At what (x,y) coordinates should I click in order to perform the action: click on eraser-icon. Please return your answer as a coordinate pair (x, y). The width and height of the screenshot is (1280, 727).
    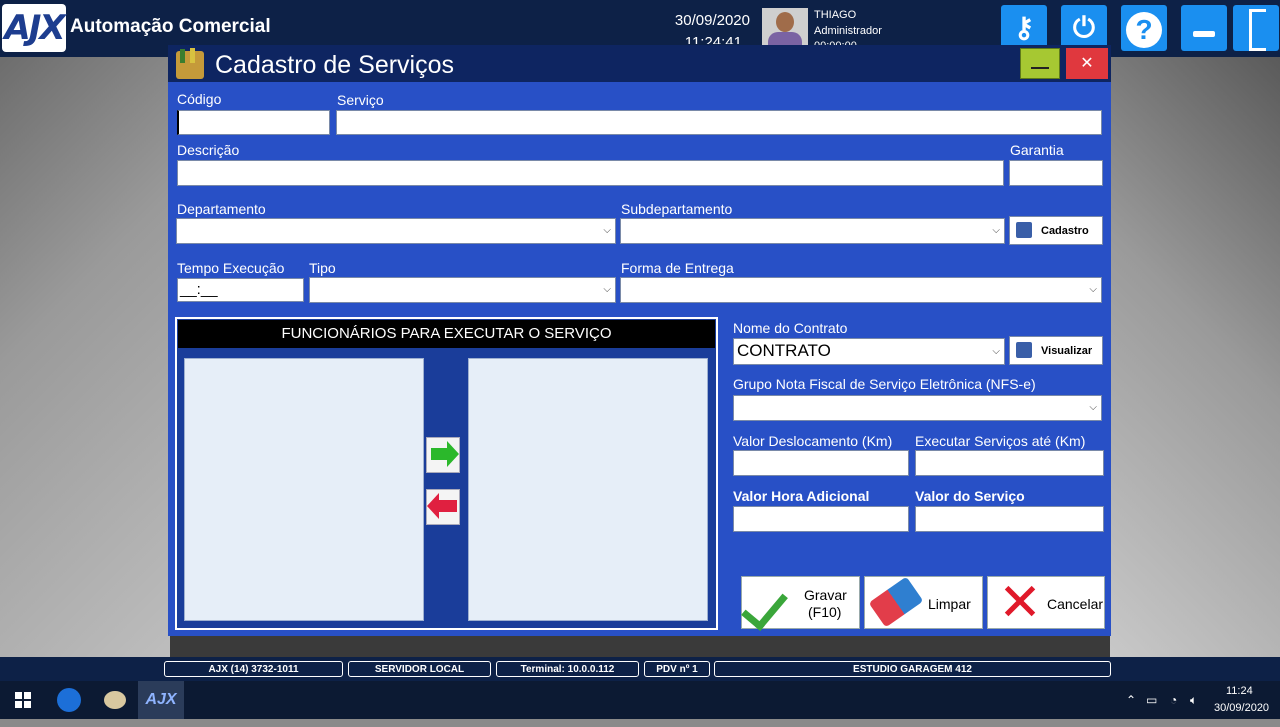
    Looking at the image, I should click on (896, 602).